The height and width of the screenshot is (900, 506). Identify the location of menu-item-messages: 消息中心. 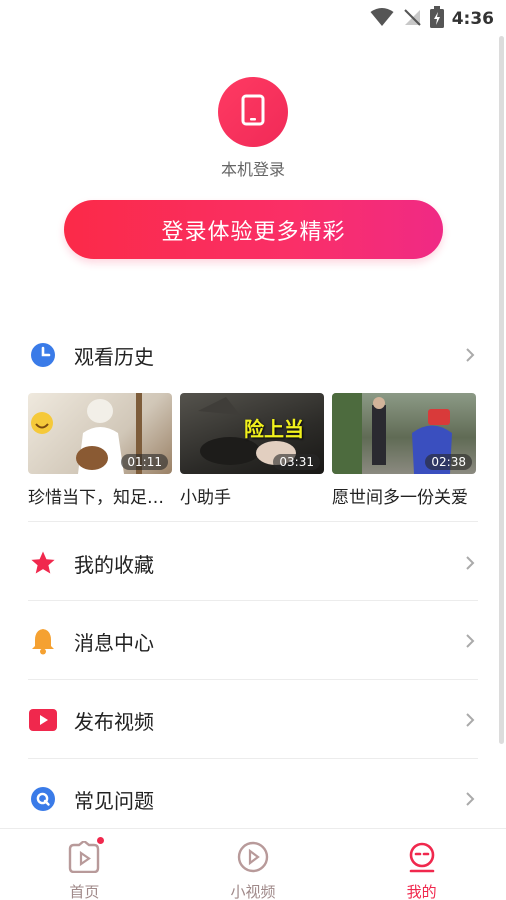
(253, 641).